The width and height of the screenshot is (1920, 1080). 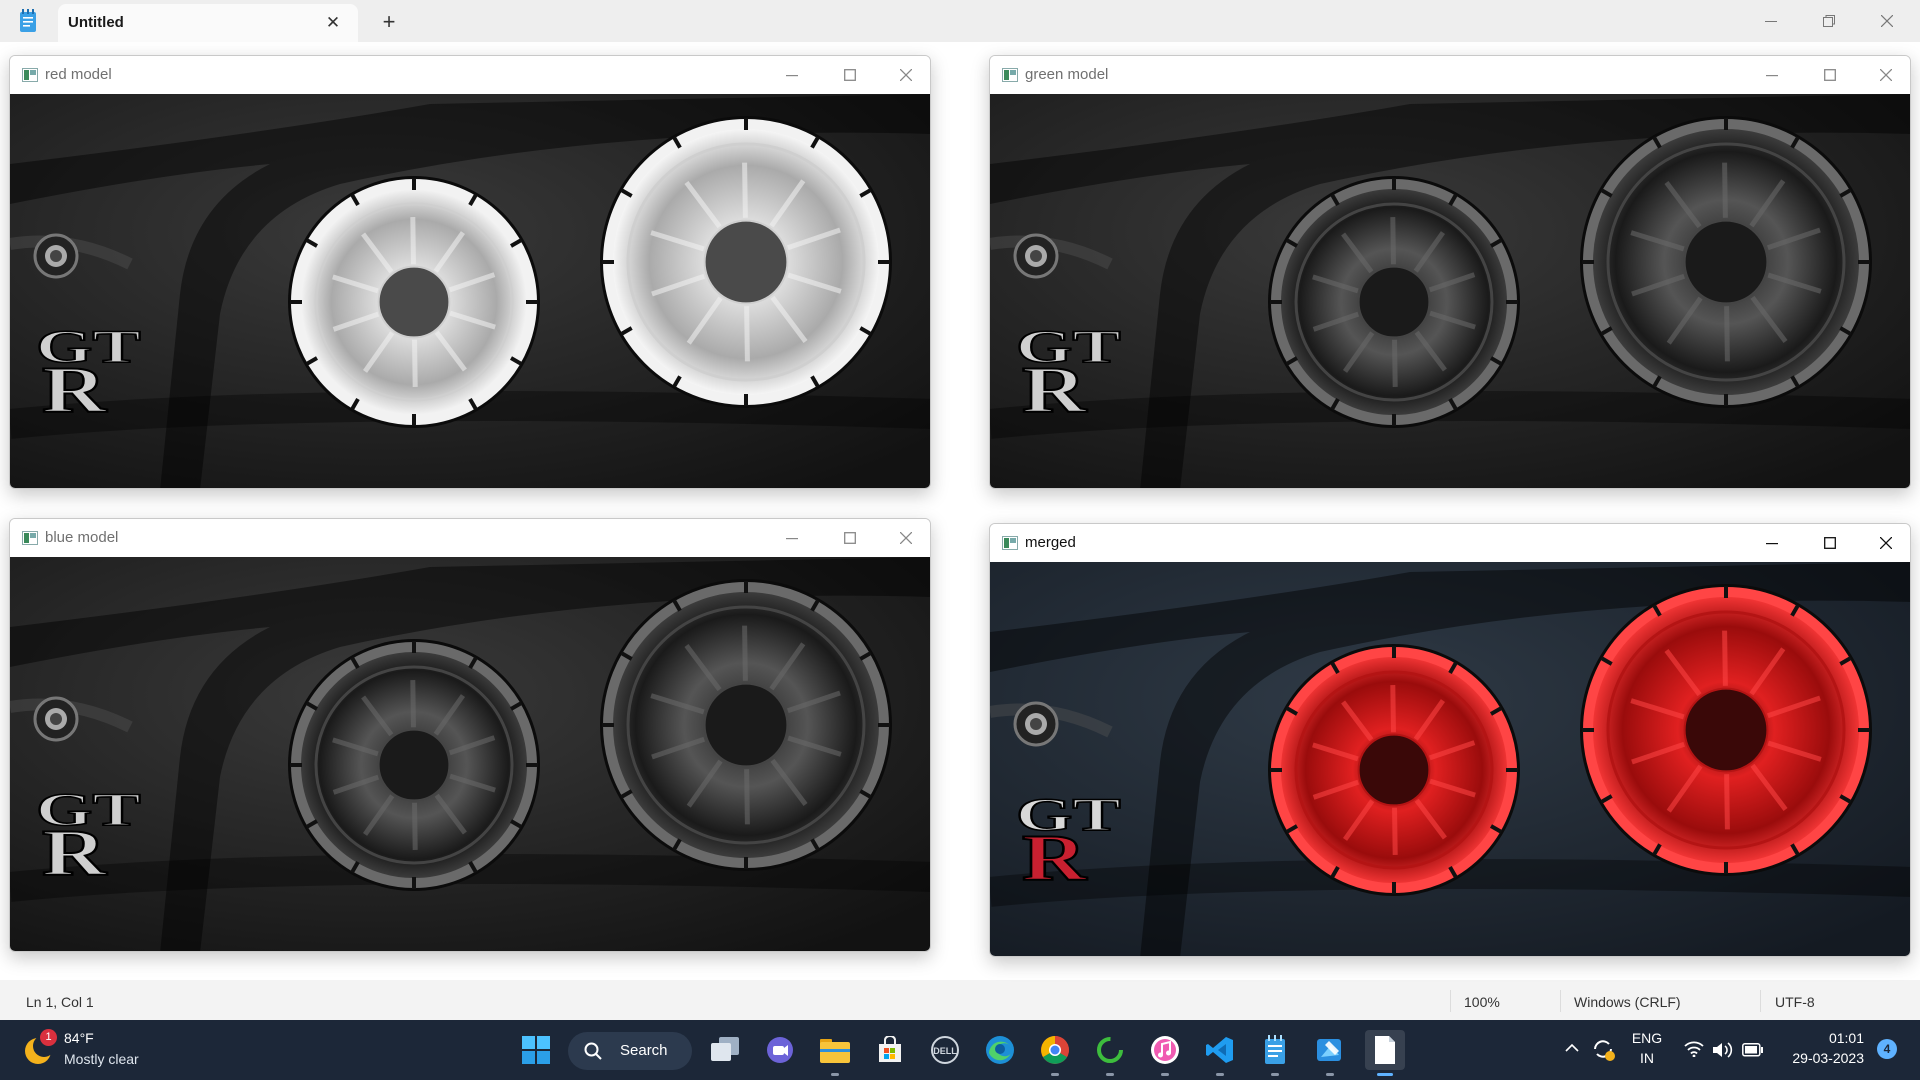 What do you see at coordinates (960, 1001) in the screenshot?
I see `status-bar: Ln 1, Col 1 100% Windows (CRLF) UTF-8` at bounding box center [960, 1001].